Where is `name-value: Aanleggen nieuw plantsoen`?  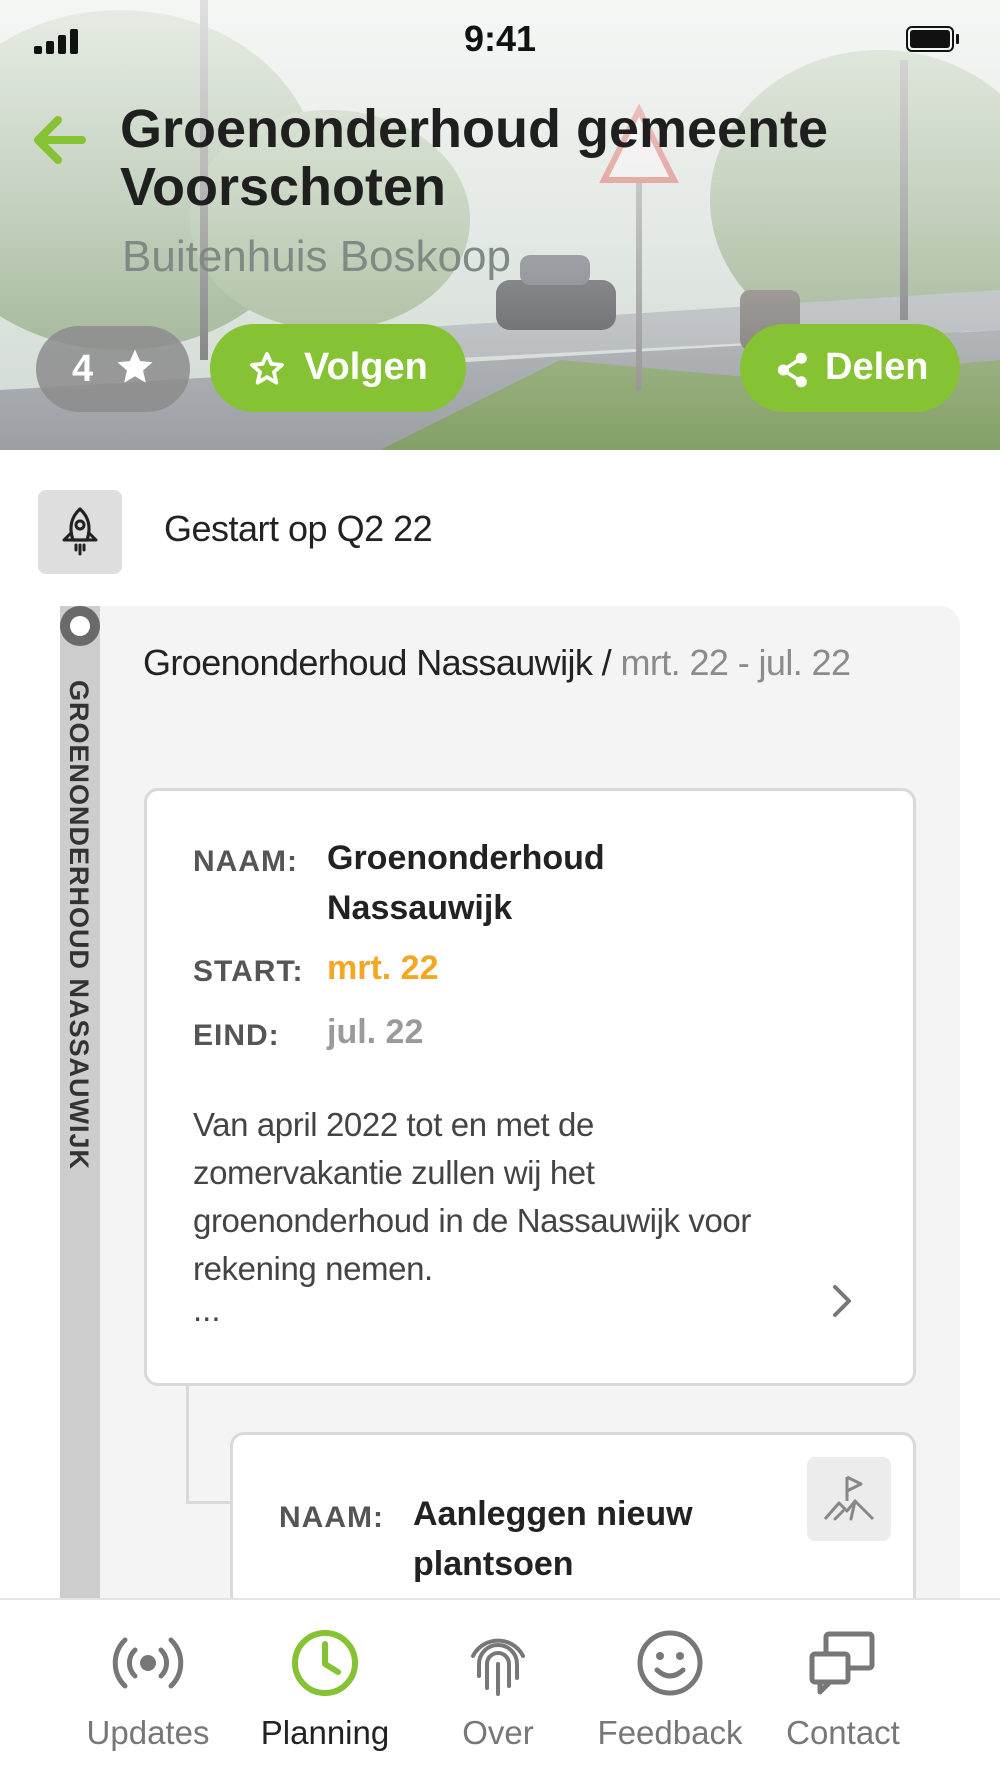 name-value: Aanleggen nieuw plantsoen is located at coordinates (553, 1539).